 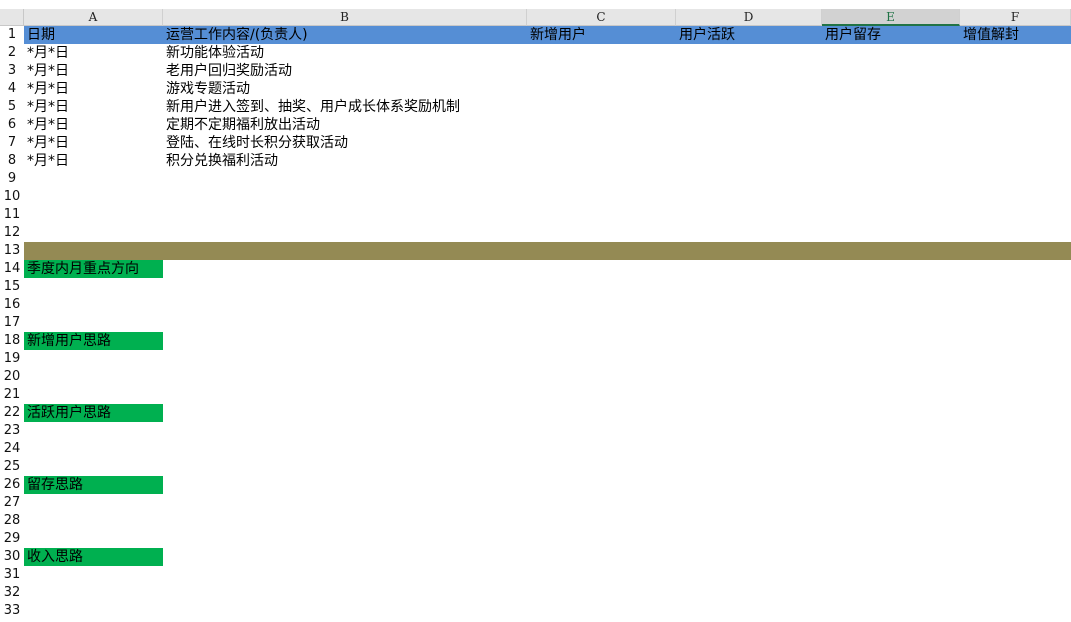 I want to click on content-cell: 老用户回归奖励活动, so click(x=345, y=71).